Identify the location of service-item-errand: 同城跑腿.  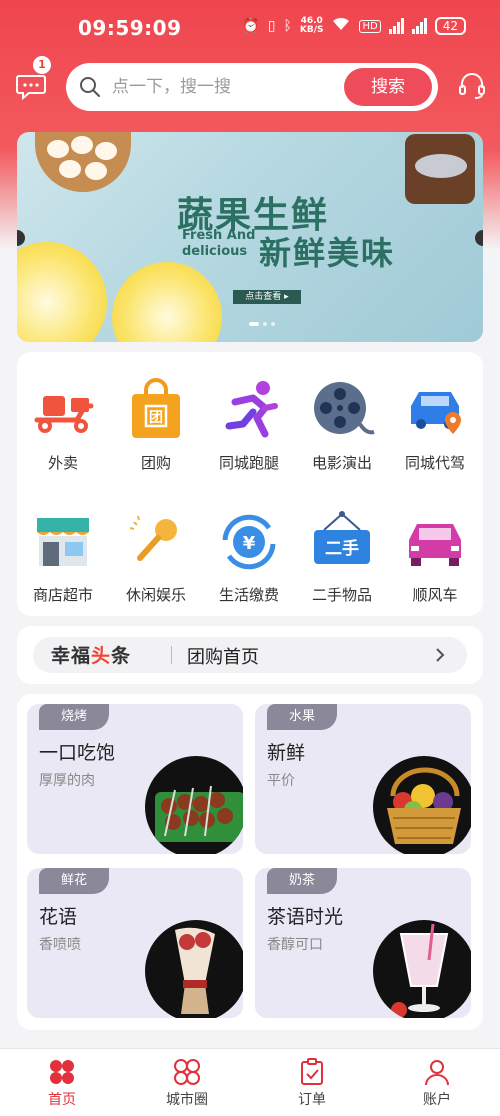
(249, 431).